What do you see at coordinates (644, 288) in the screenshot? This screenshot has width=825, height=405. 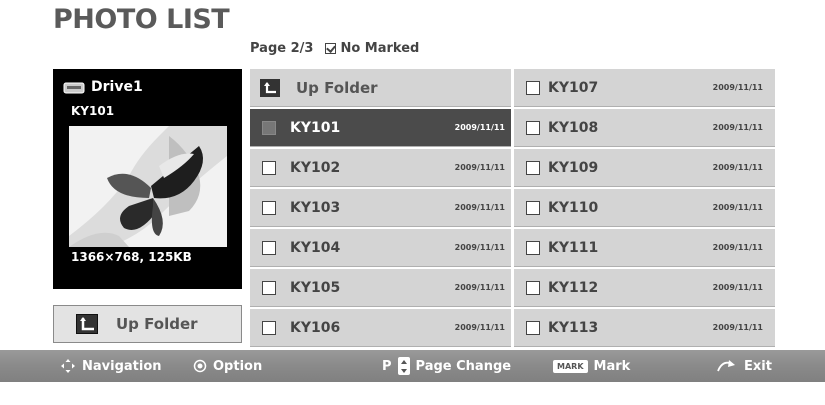 I see `list-item-ky112: KY112 2009/11/11` at bounding box center [644, 288].